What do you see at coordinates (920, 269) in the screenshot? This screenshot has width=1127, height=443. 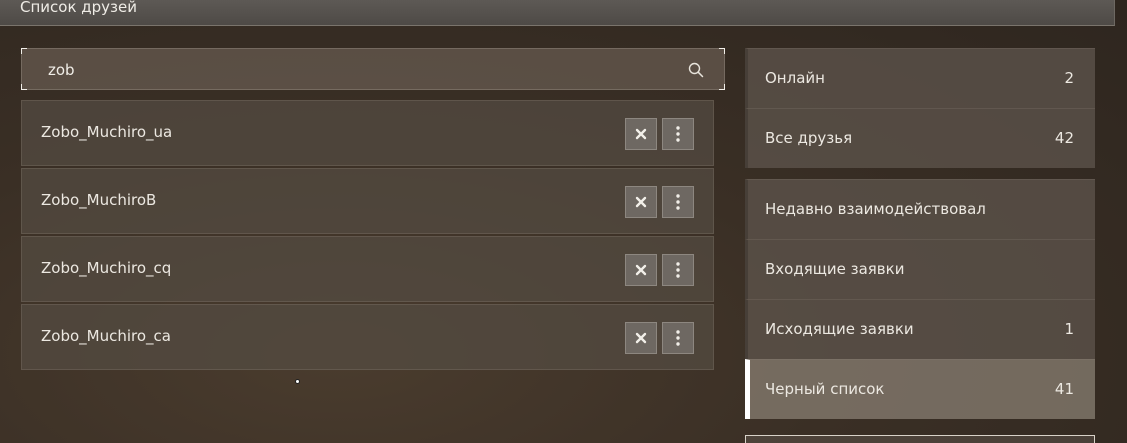 I see `sidebar-item-incoming-requests: Входящие заявки` at bounding box center [920, 269].